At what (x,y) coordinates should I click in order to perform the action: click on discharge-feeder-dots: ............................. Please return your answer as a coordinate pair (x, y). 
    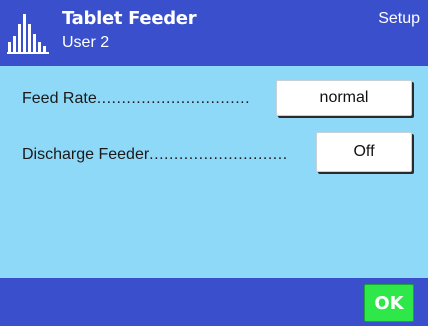
    Looking at the image, I should click on (218, 154).